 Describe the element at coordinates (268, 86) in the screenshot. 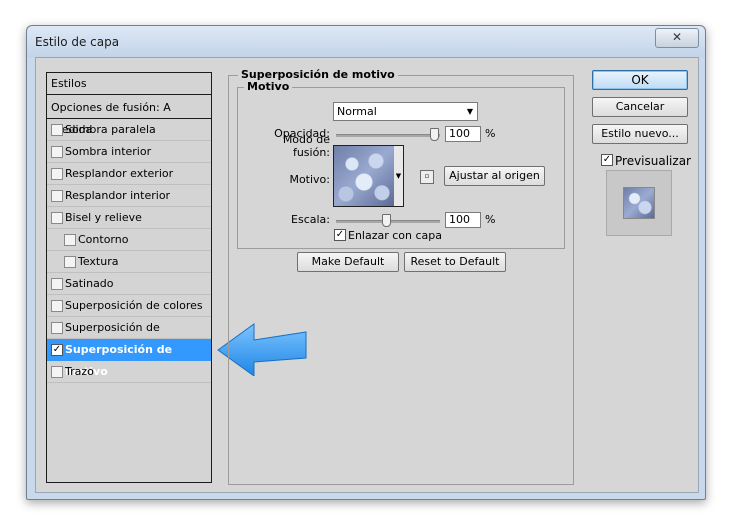

I see `subgroup-title: Motivo` at that location.